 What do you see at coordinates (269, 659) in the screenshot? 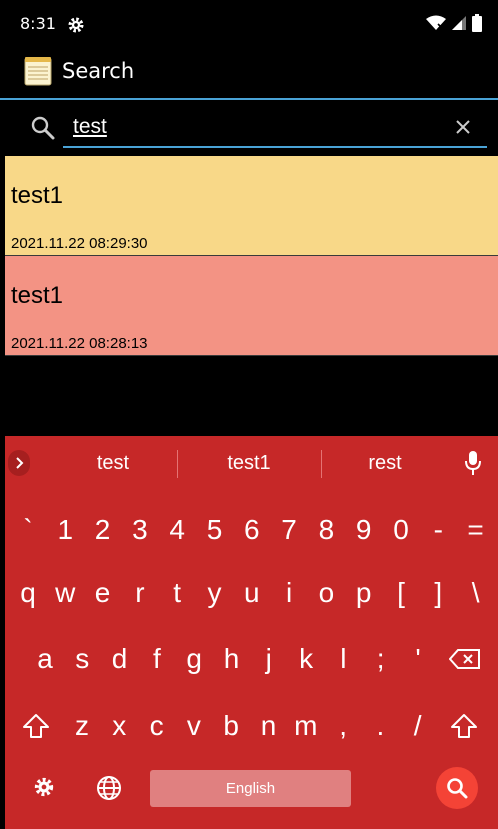
I see `key: j` at bounding box center [269, 659].